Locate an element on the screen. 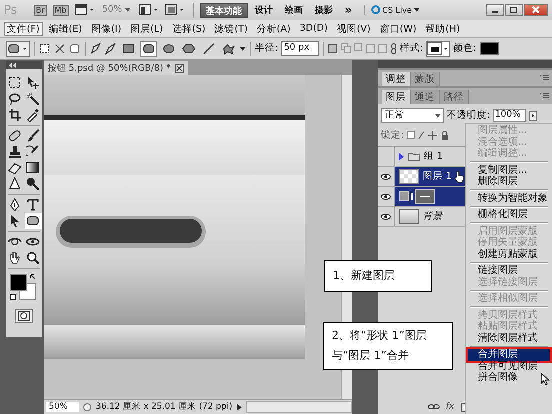 The height and width of the screenshot is (414, 552). lock-label: 锁定: is located at coordinates (392, 135).